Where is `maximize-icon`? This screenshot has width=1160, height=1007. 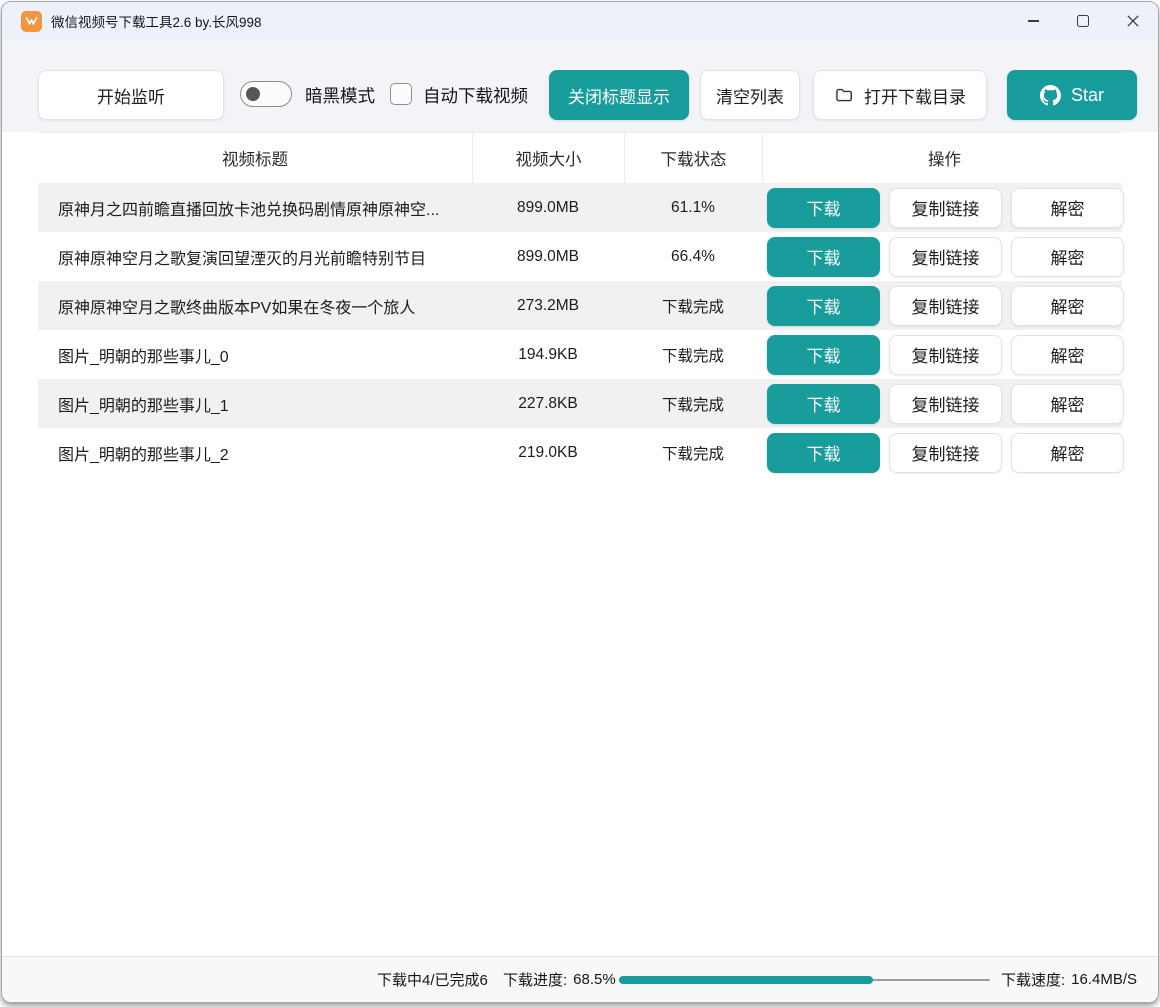 maximize-icon is located at coordinates (1083, 21).